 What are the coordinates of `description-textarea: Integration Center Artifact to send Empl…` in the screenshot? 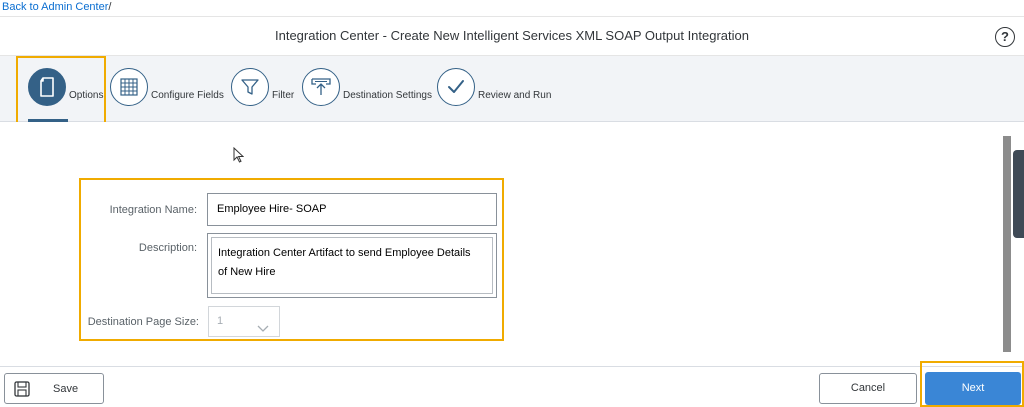 It's located at (352, 265).